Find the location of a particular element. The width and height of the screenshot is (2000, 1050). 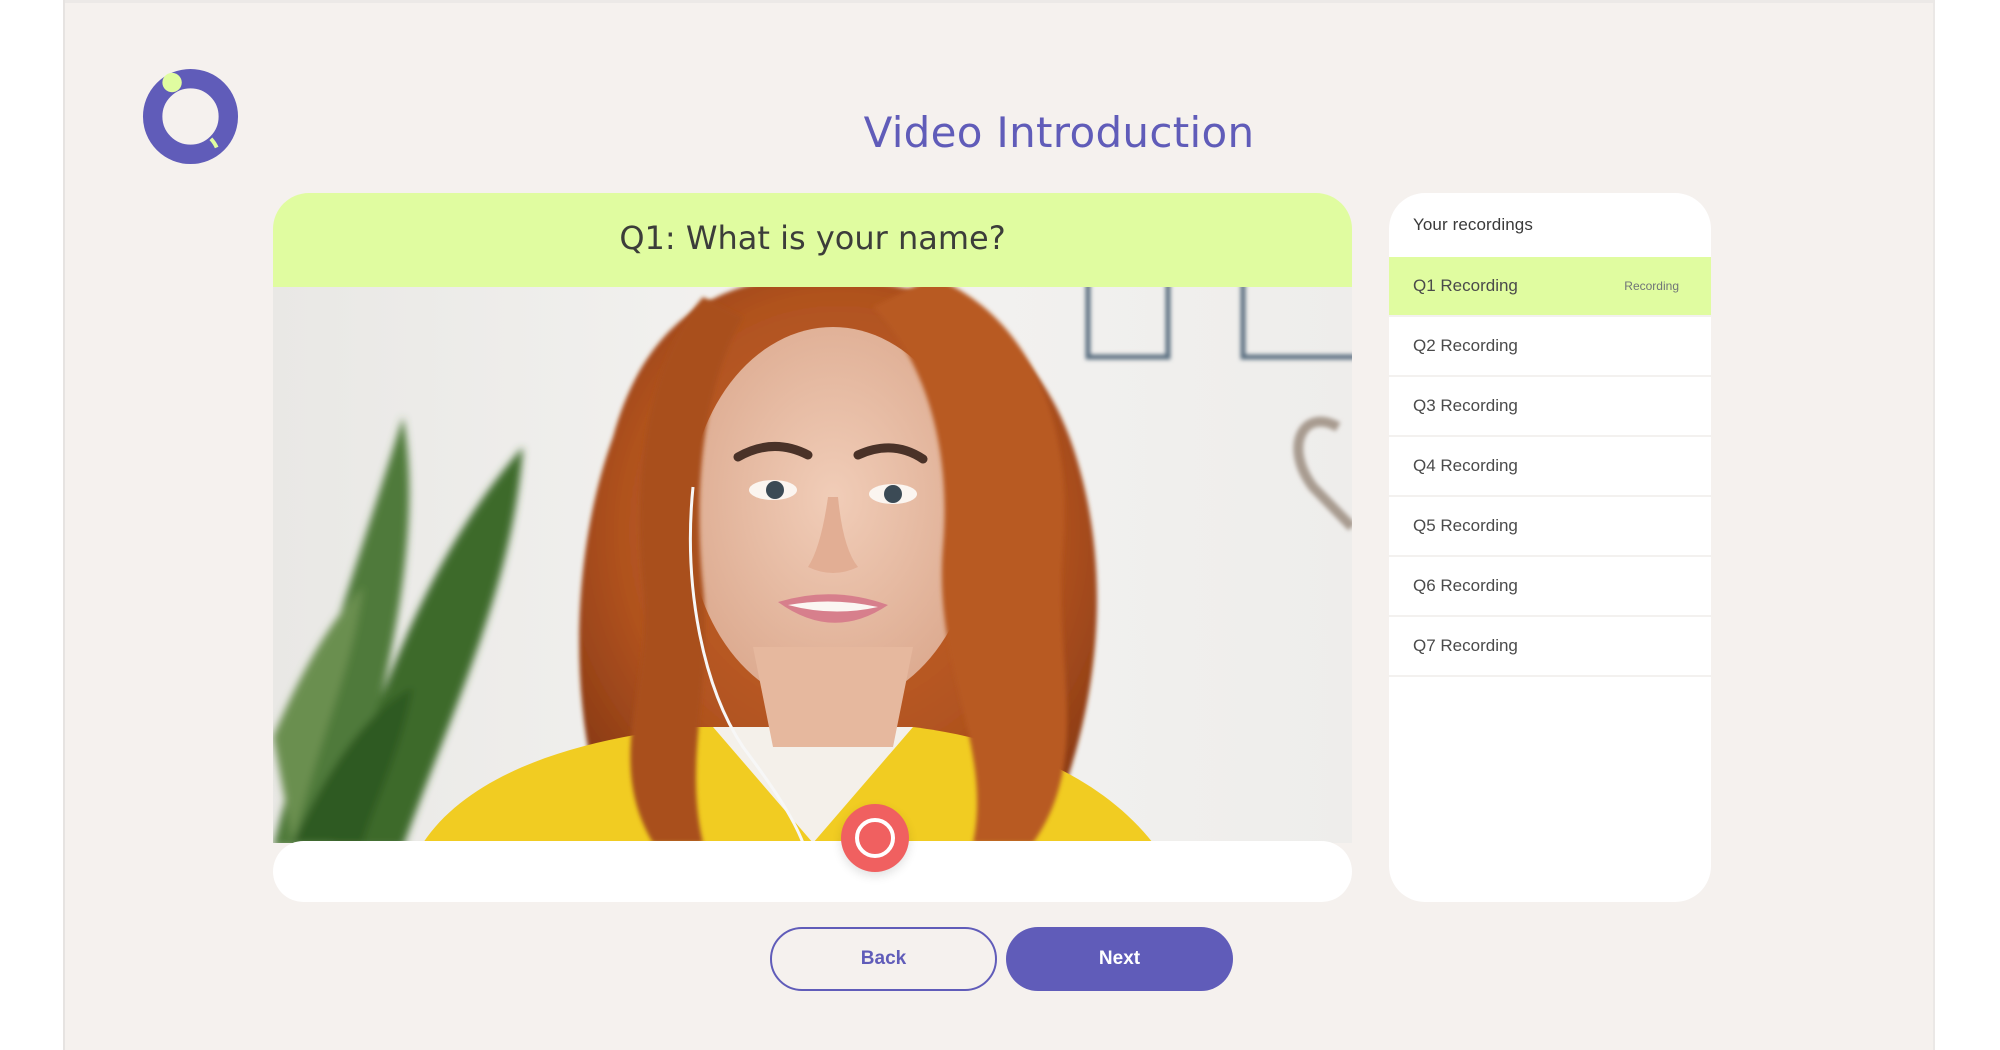

record-button is located at coordinates (875, 838).